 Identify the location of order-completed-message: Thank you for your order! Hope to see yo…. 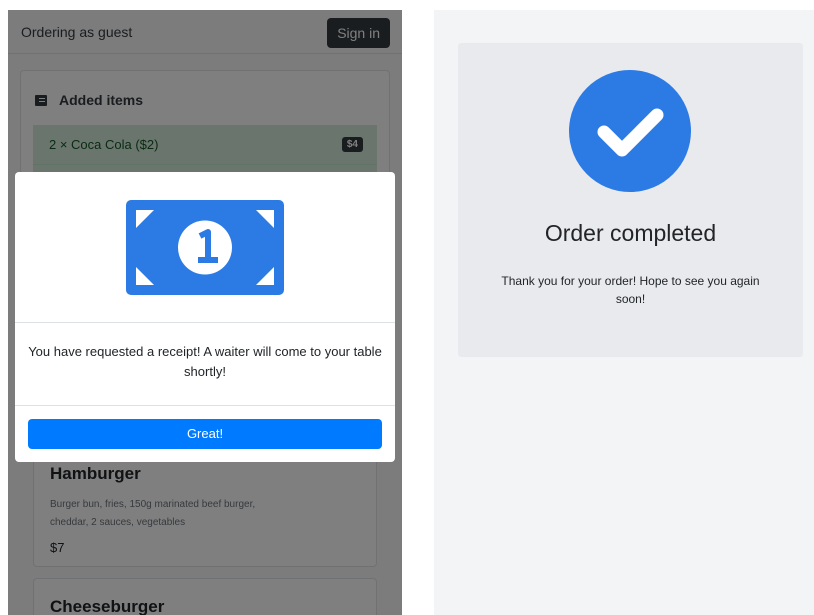
(630, 290).